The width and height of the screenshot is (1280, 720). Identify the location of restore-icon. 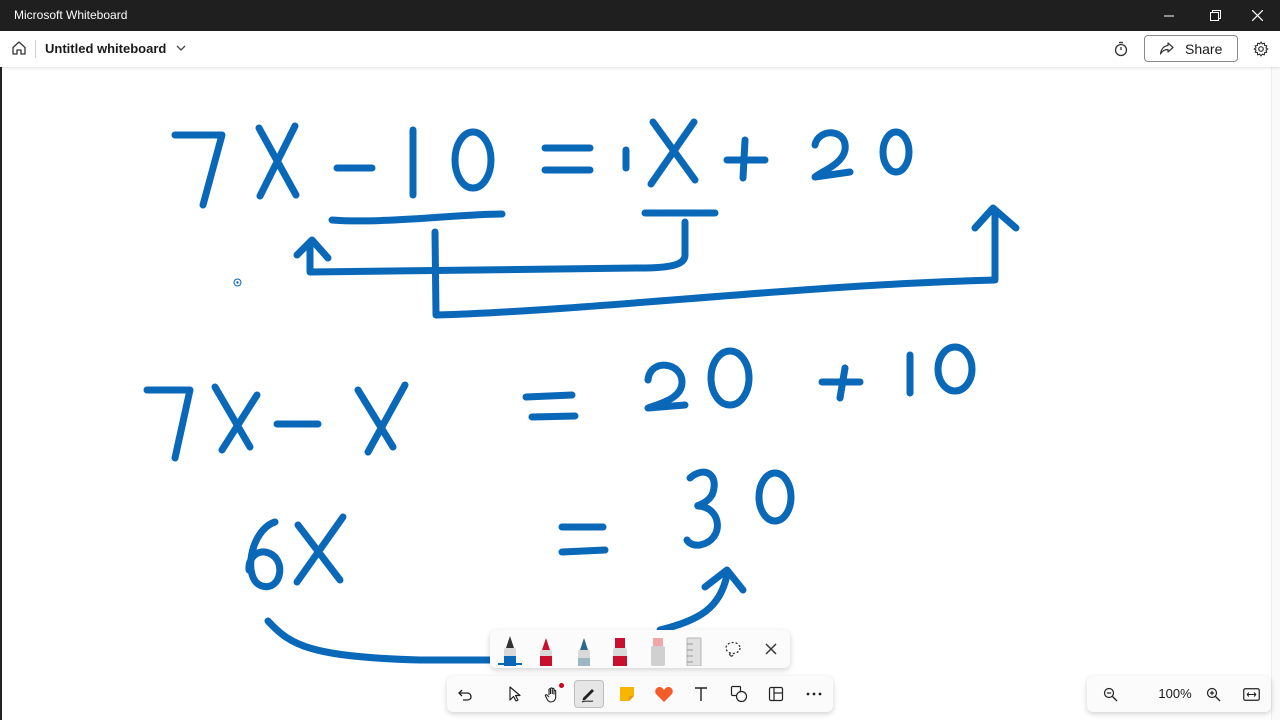
(1215, 15).